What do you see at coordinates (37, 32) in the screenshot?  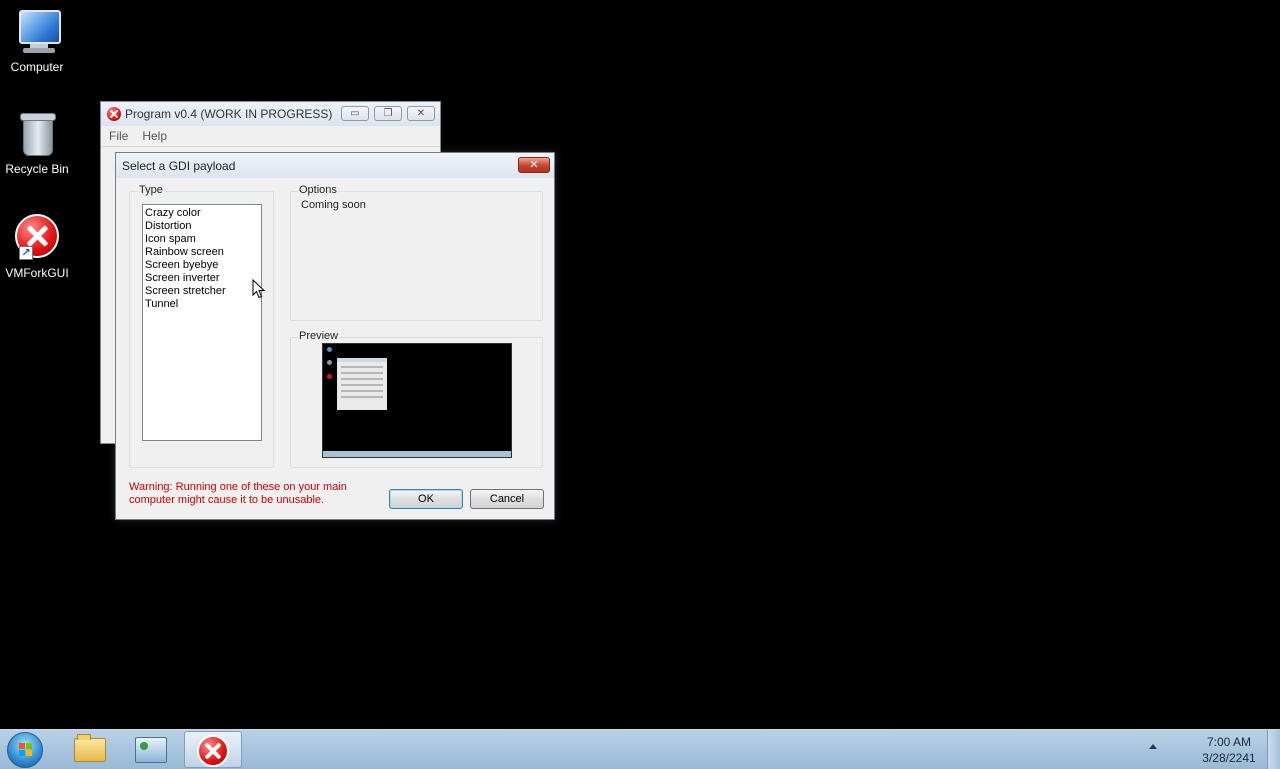 I see `computer-icon` at bounding box center [37, 32].